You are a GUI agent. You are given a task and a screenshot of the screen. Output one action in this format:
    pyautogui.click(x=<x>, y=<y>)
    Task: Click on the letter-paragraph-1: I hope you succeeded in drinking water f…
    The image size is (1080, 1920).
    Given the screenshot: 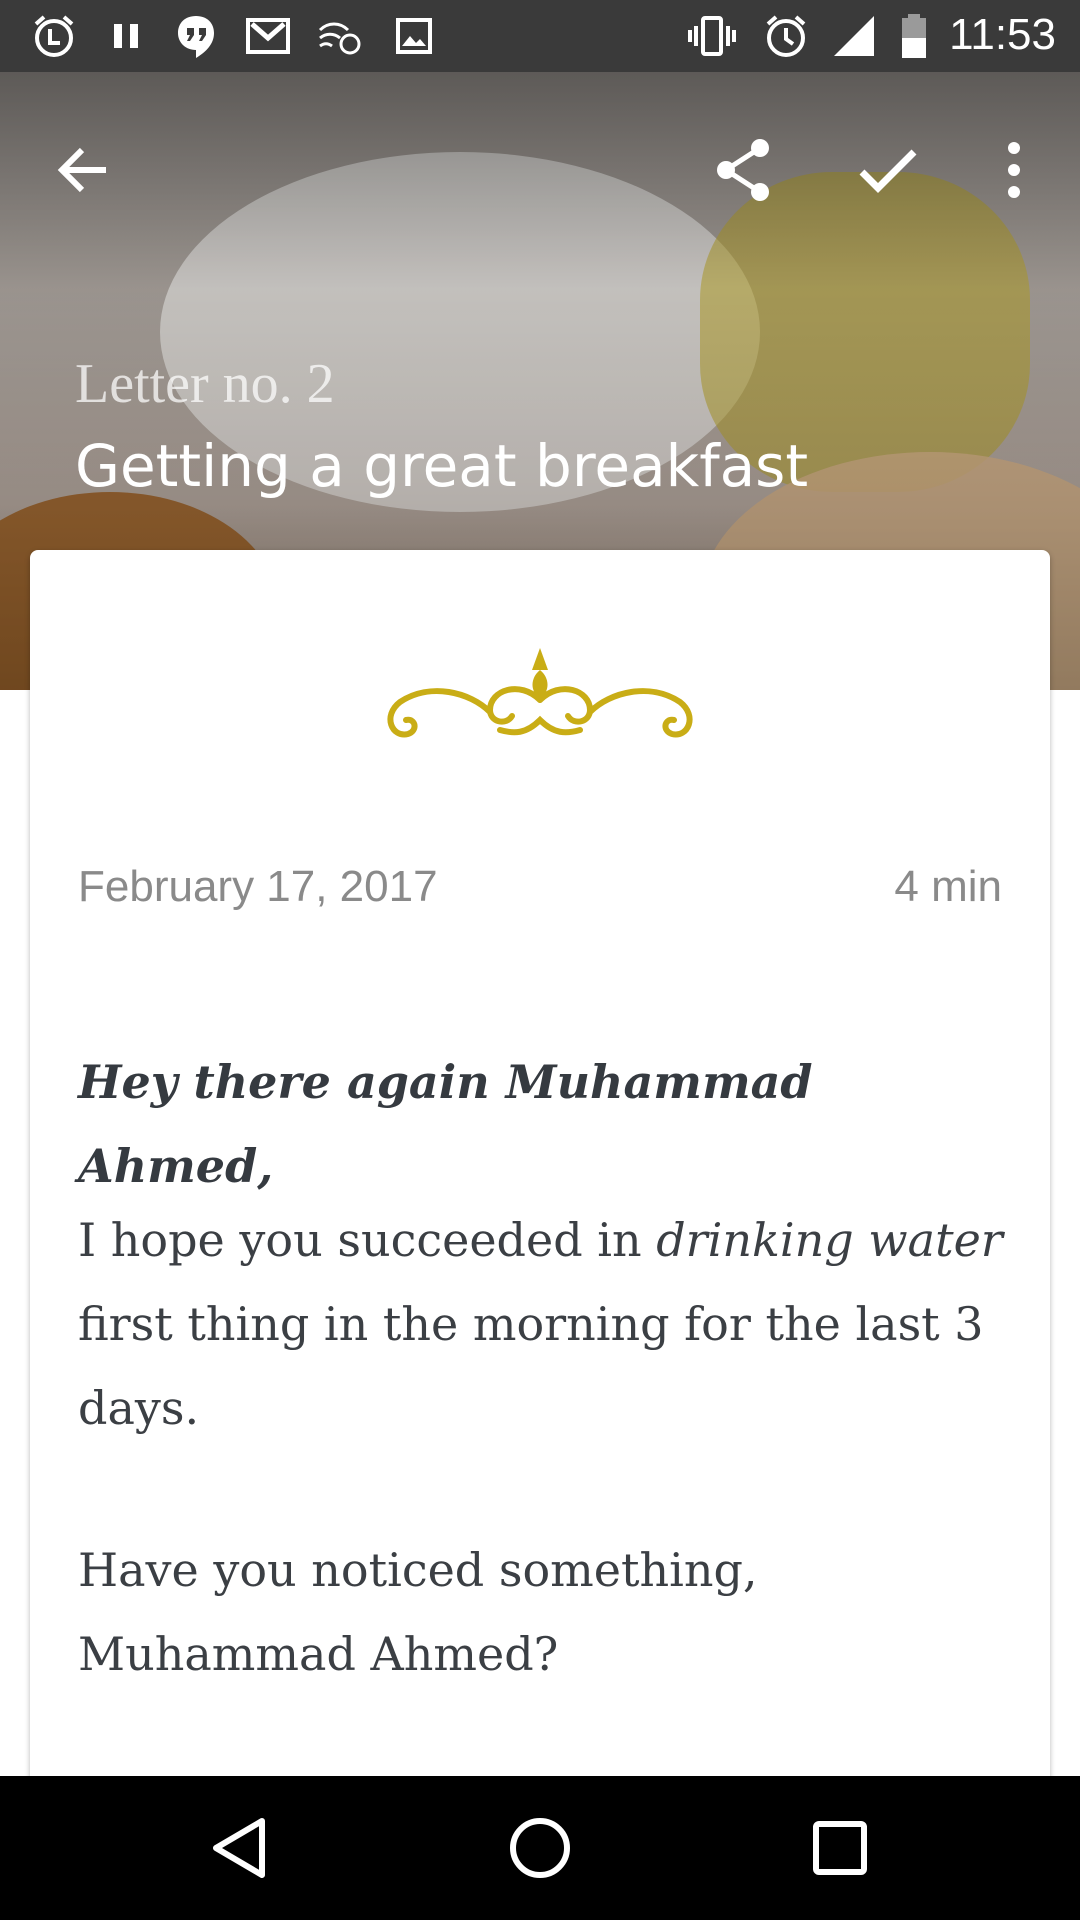 What is the action you would take?
    pyautogui.click(x=548, y=1324)
    